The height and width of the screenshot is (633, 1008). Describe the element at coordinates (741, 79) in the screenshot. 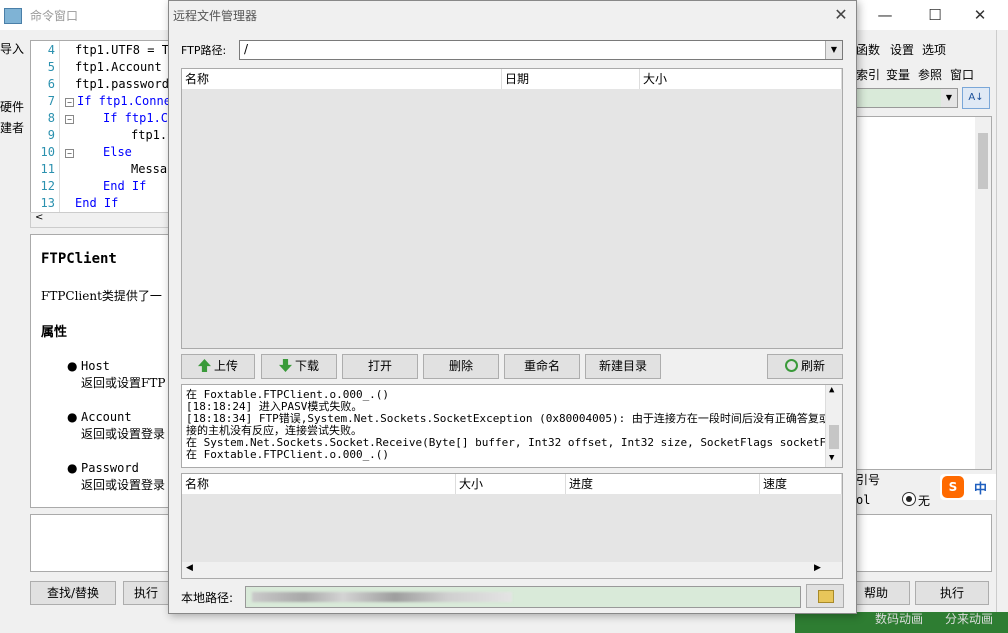

I see `column-header-size: 大小` at that location.